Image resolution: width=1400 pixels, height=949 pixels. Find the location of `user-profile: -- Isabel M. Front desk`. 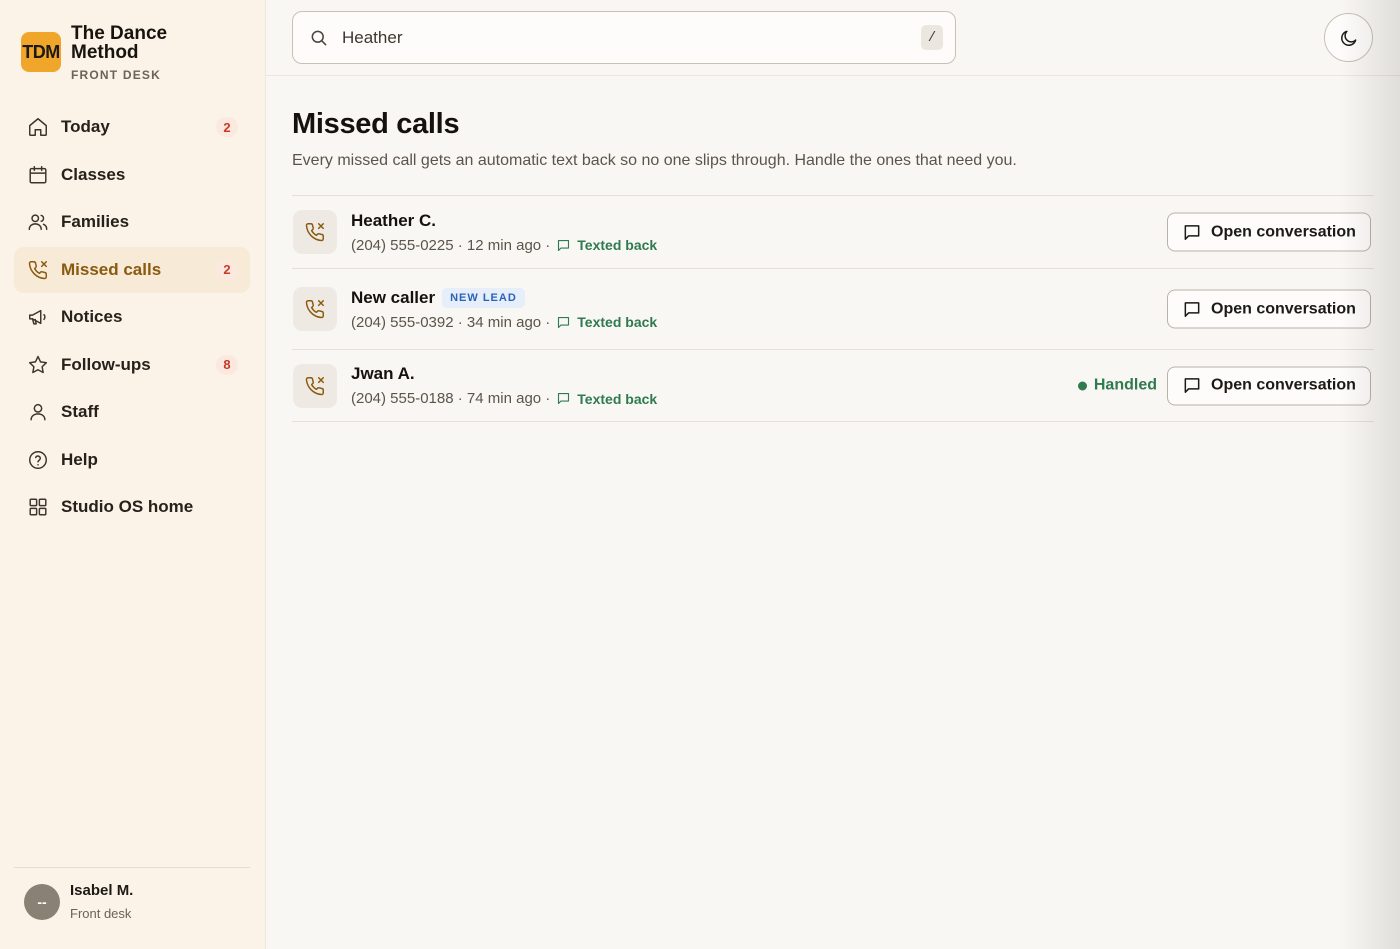

user-profile: -- Isabel M. Front desk is located at coordinates (132, 894).